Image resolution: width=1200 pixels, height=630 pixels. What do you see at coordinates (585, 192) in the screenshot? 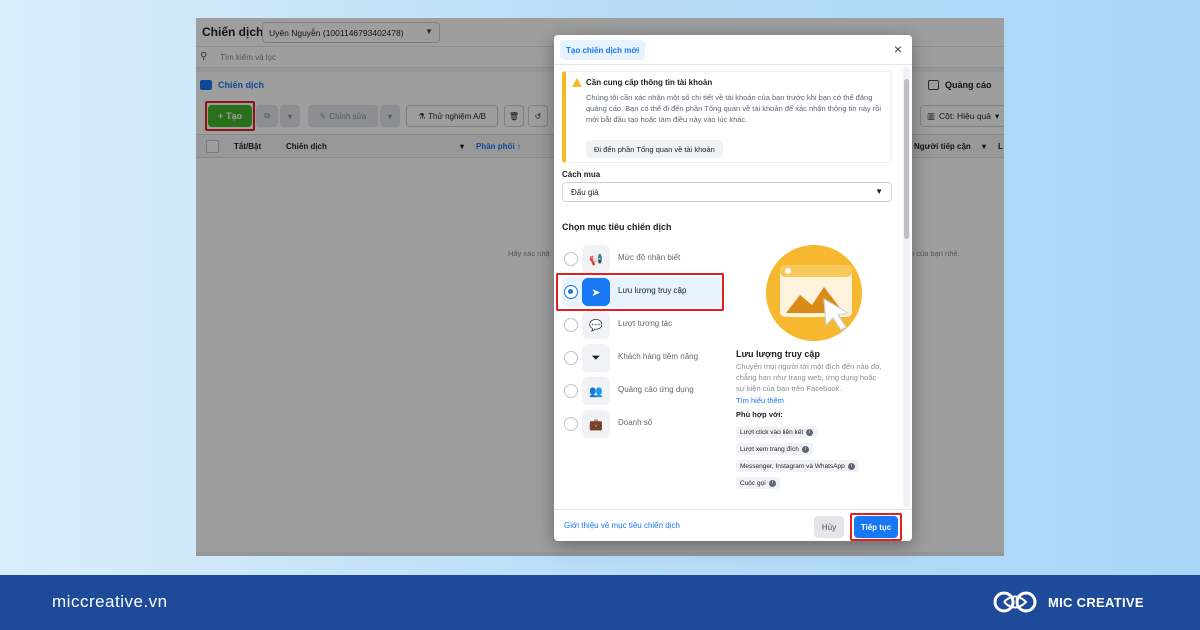
I see `buying-type-value: Đấu giá` at bounding box center [585, 192].